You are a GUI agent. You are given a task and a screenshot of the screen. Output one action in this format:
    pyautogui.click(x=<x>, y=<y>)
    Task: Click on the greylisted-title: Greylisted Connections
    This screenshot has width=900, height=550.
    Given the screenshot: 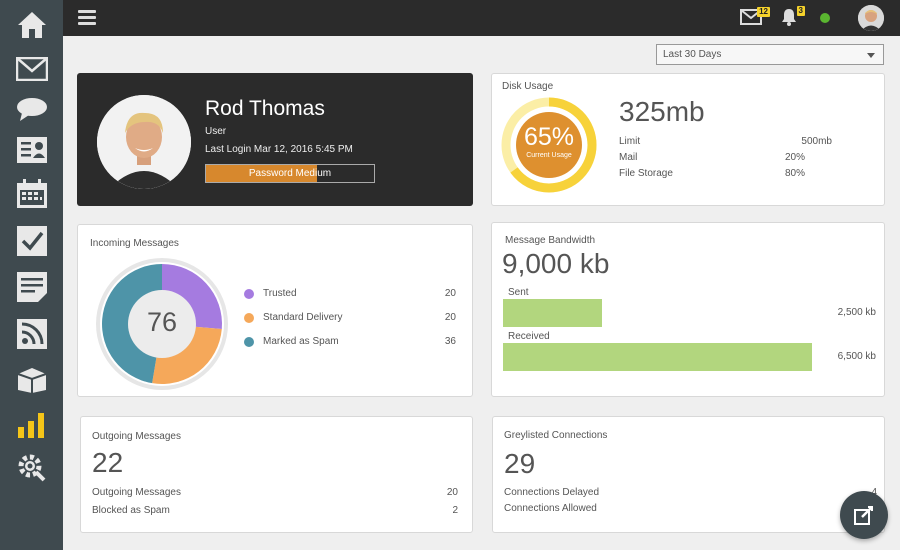 What is the action you would take?
    pyautogui.click(x=556, y=435)
    